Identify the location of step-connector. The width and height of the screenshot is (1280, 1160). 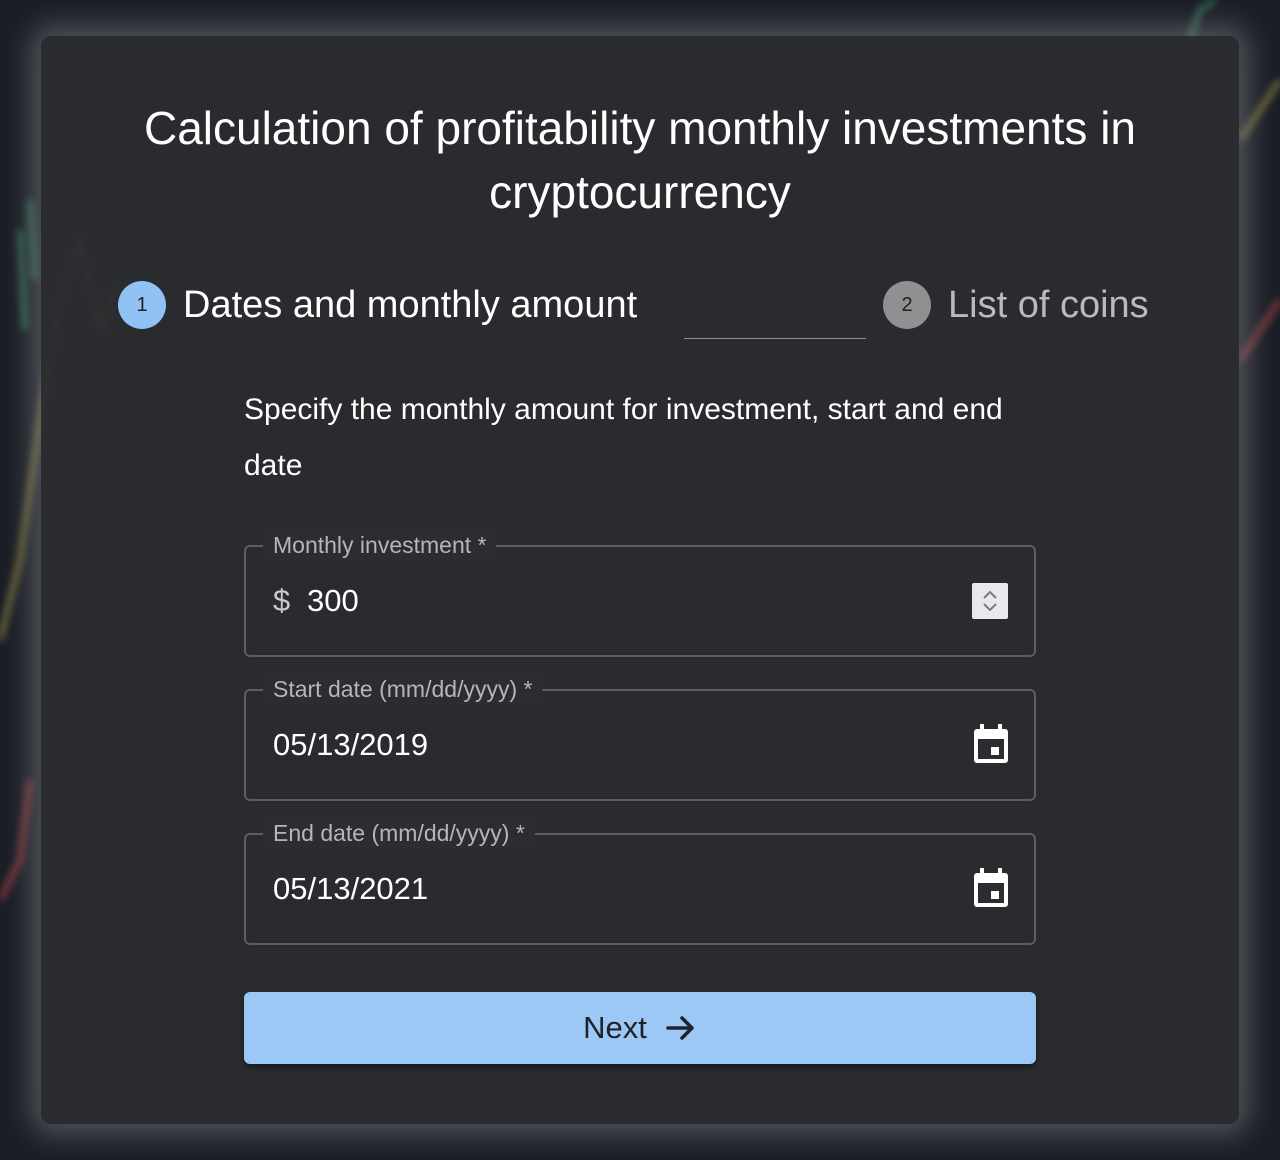
(775, 338).